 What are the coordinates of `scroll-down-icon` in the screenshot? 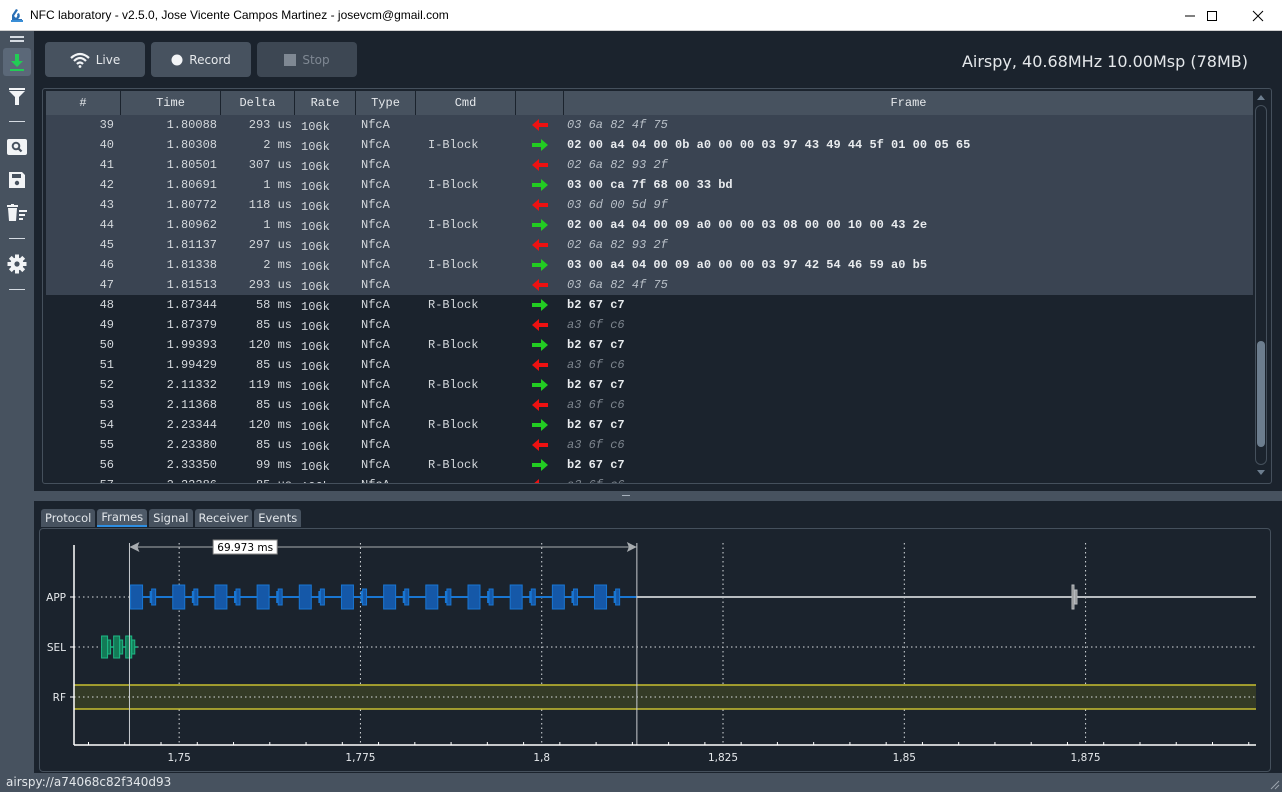 It's located at (1261, 473).